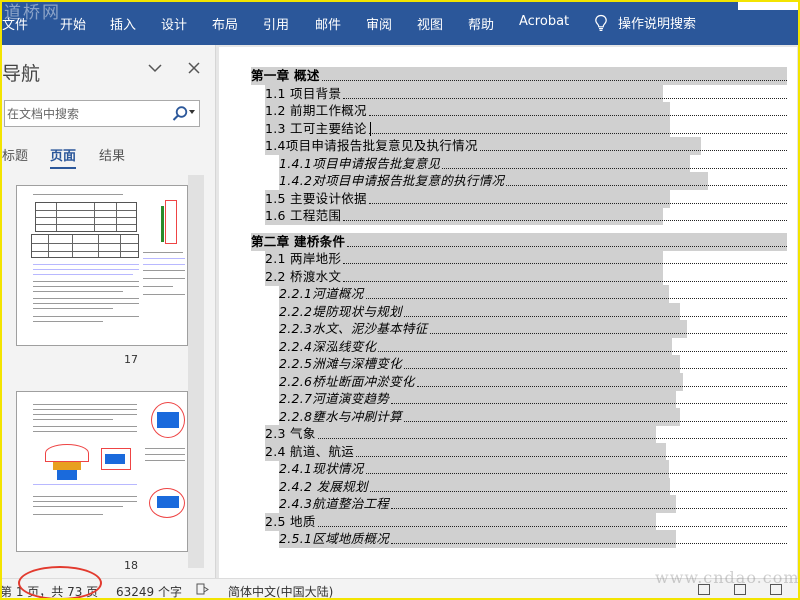 Image resolution: width=800 pixels, height=600 pixels. I want to click on search-options-arrow-icon, so click(192, 112).